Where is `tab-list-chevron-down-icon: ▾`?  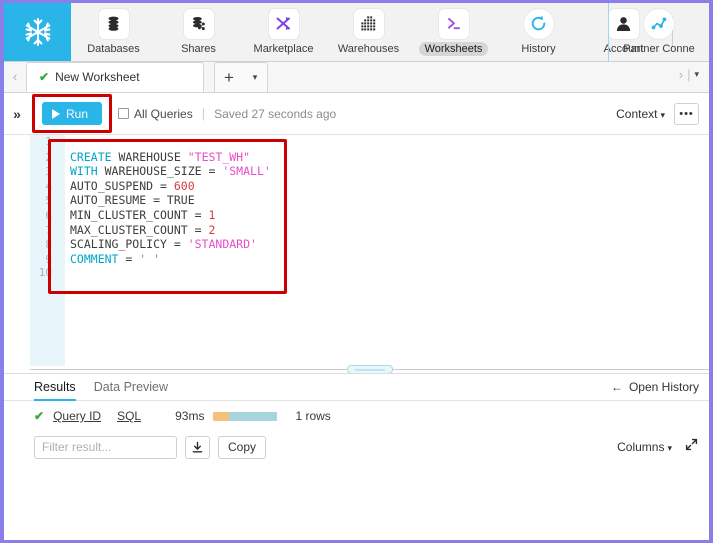
tab-list-chevron-down-icon: ▾ is located at coordinates (696, 74).